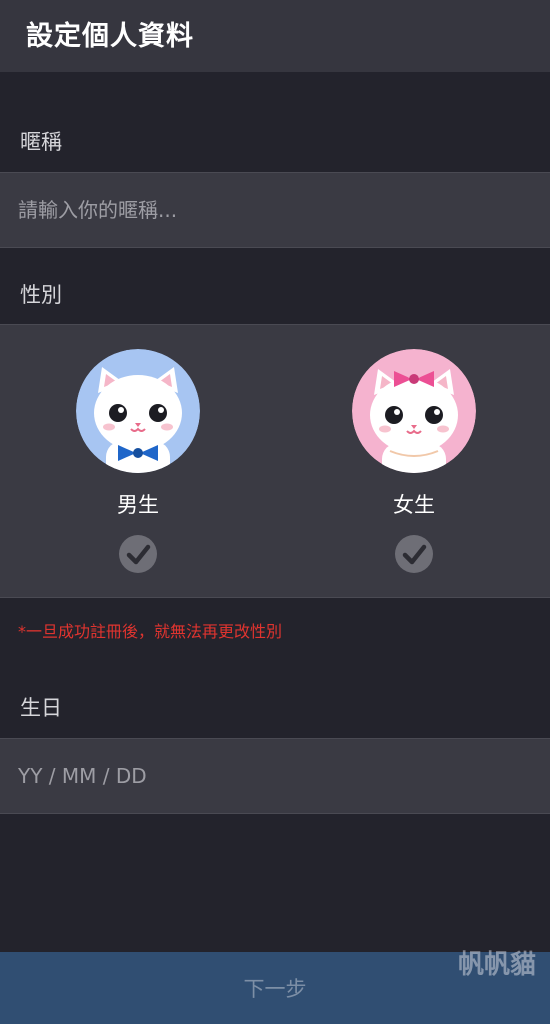 The image size is (550, 1024). Describe the element at coordinates (496, 965) in the screenshot. I see `watermark-text: 帆帆貓` at that location.